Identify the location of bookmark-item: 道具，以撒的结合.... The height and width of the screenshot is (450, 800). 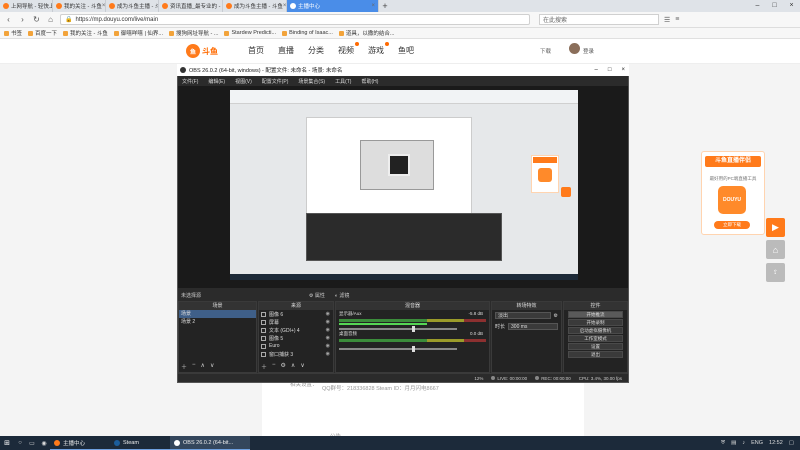
(366, 33).